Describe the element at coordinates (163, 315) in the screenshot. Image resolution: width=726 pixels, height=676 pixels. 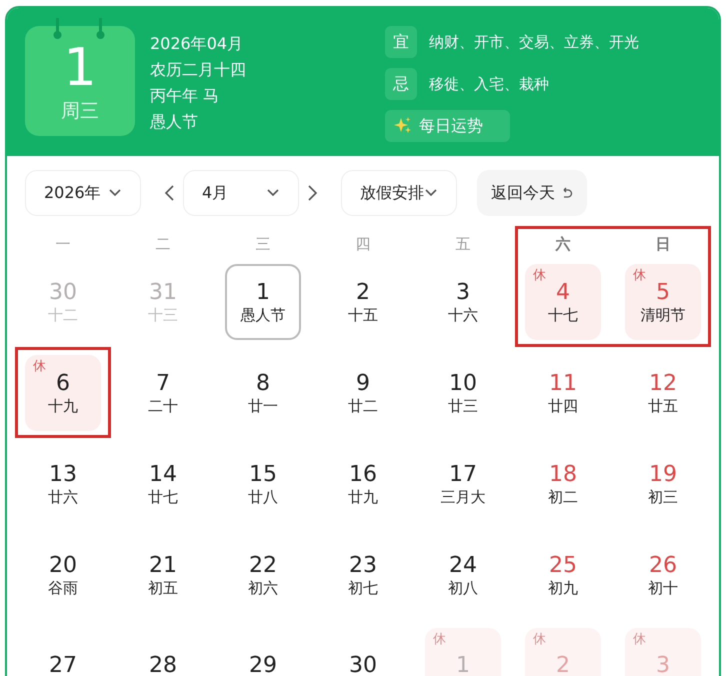
I see `lunar-date: 十三` at that location.